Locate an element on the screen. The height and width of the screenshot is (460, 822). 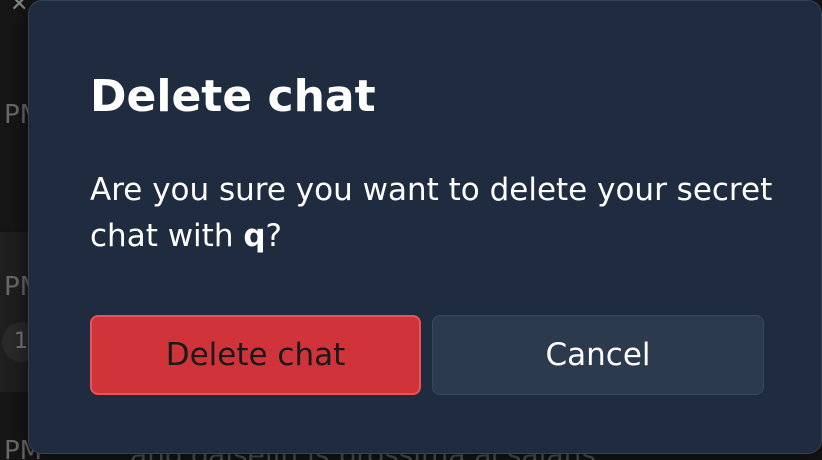
delete-chat-button: Delete chat is located at coordinates (255, 355).